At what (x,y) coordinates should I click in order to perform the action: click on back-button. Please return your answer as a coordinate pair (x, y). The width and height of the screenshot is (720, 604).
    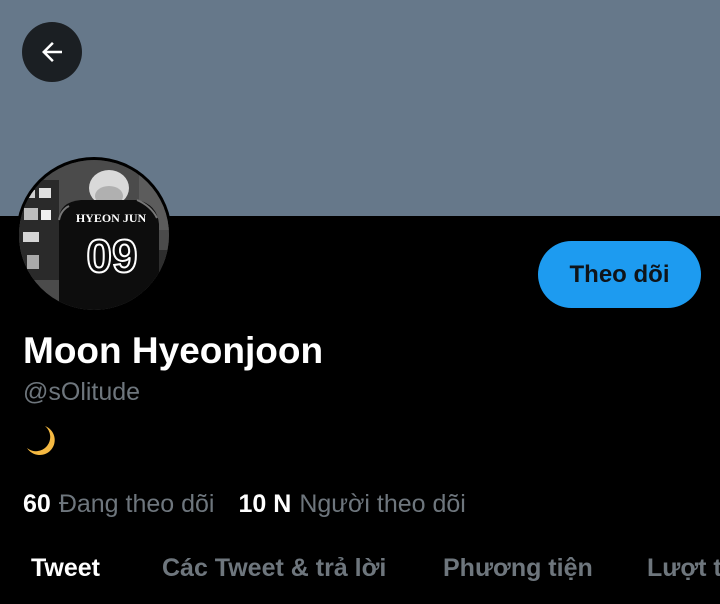
    Looking at the image, I should click on (52, 52).